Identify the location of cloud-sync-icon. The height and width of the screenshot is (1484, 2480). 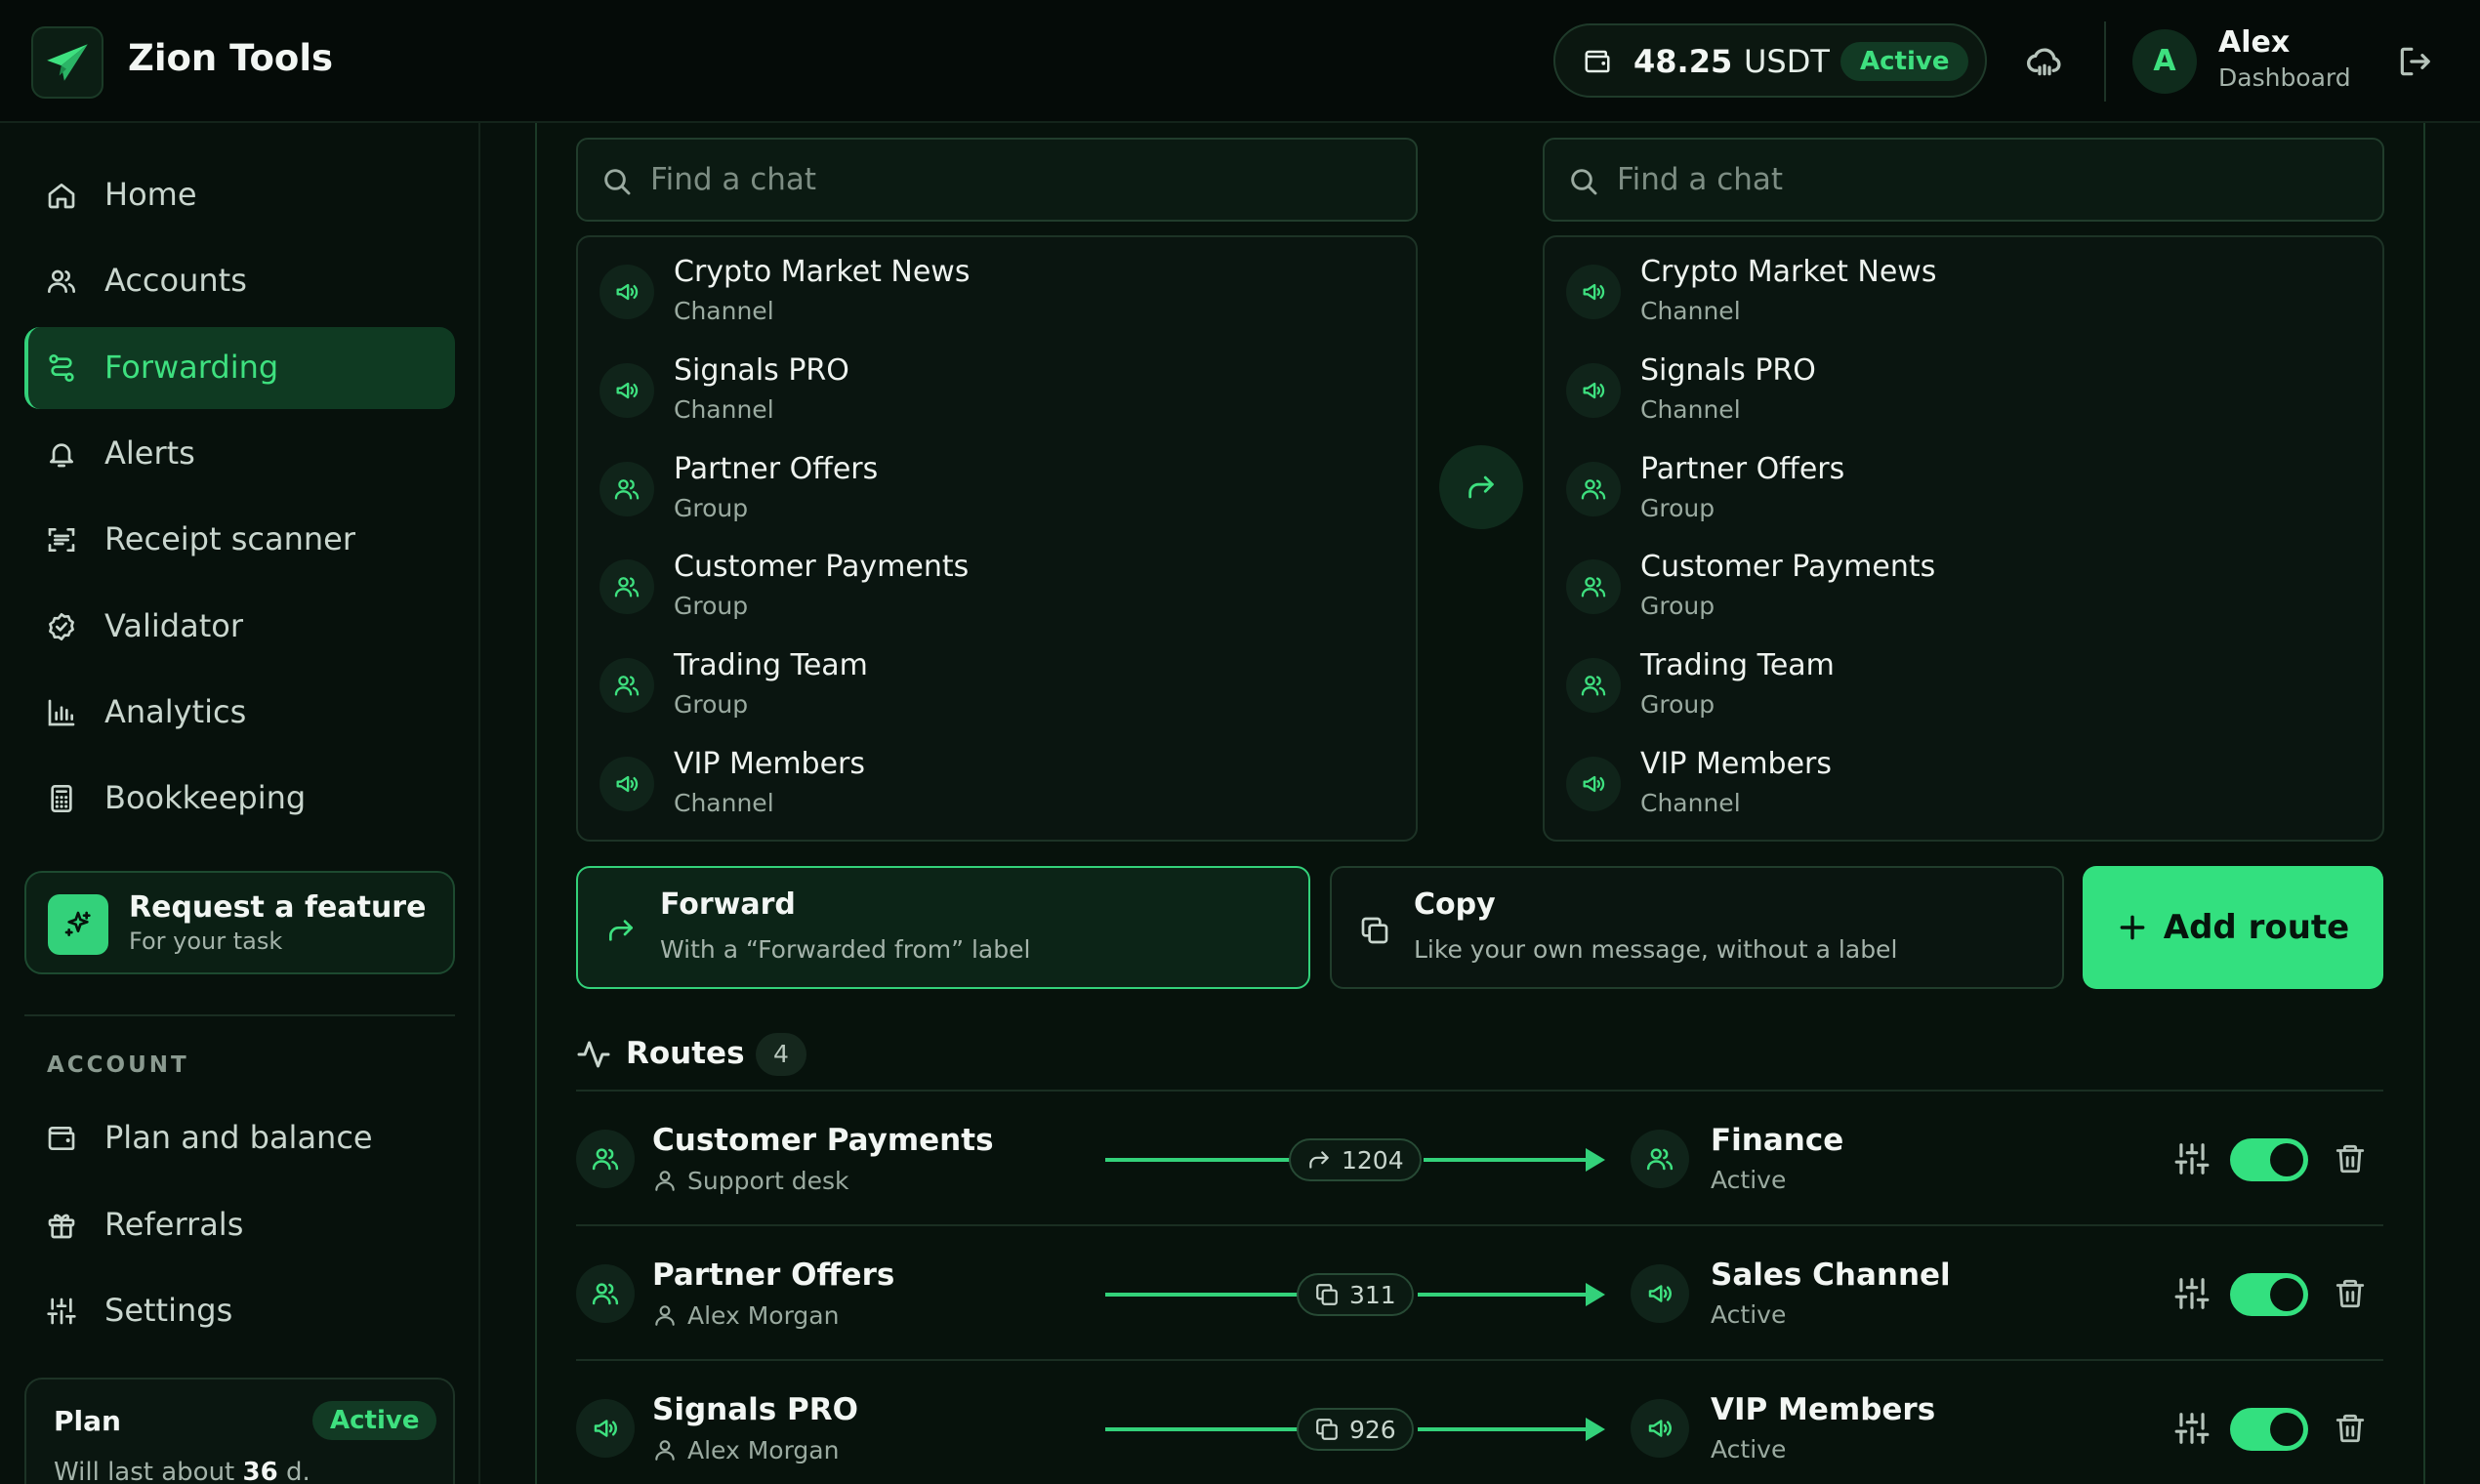
(2045, 63).